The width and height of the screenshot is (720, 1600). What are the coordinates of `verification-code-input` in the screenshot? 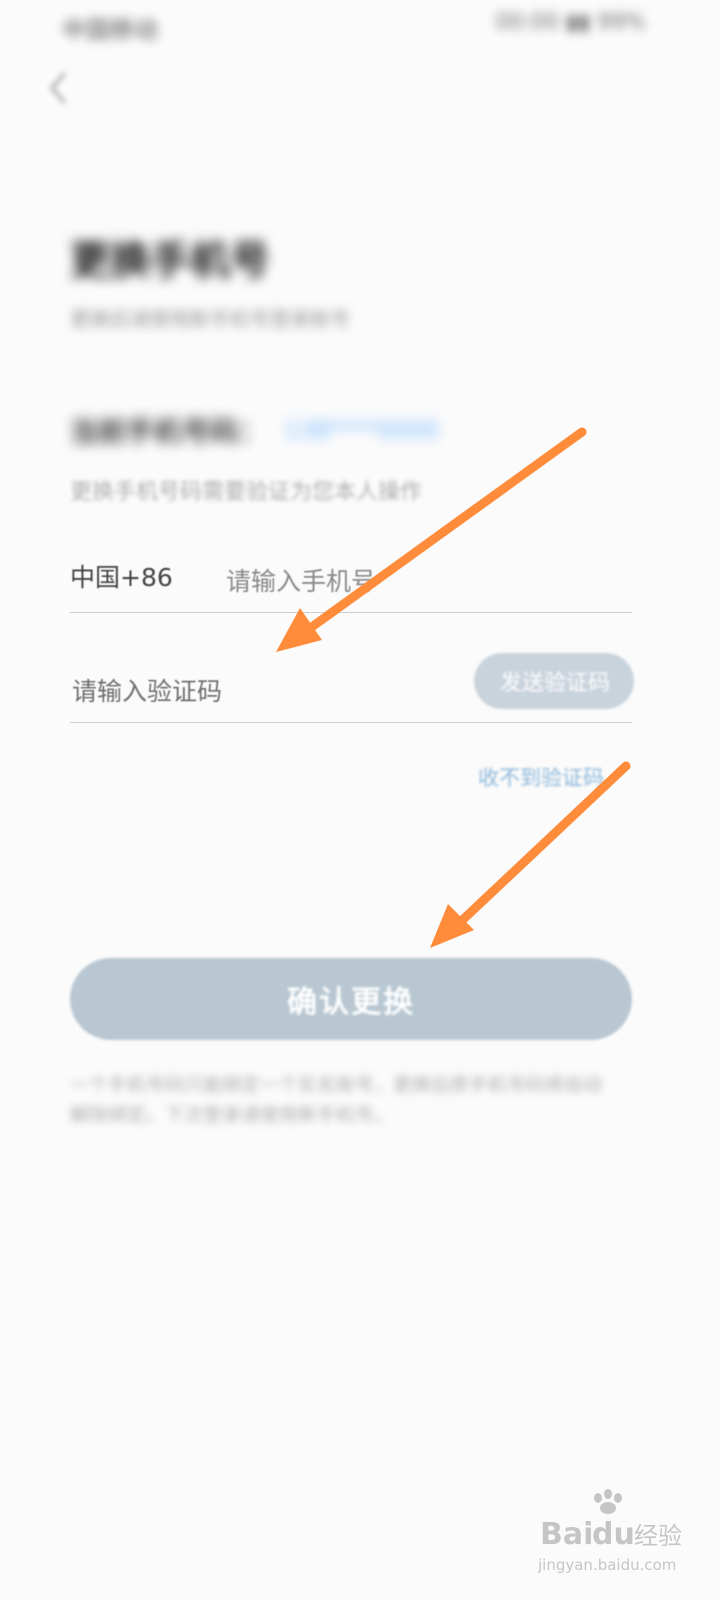 It's located at (262, 691).